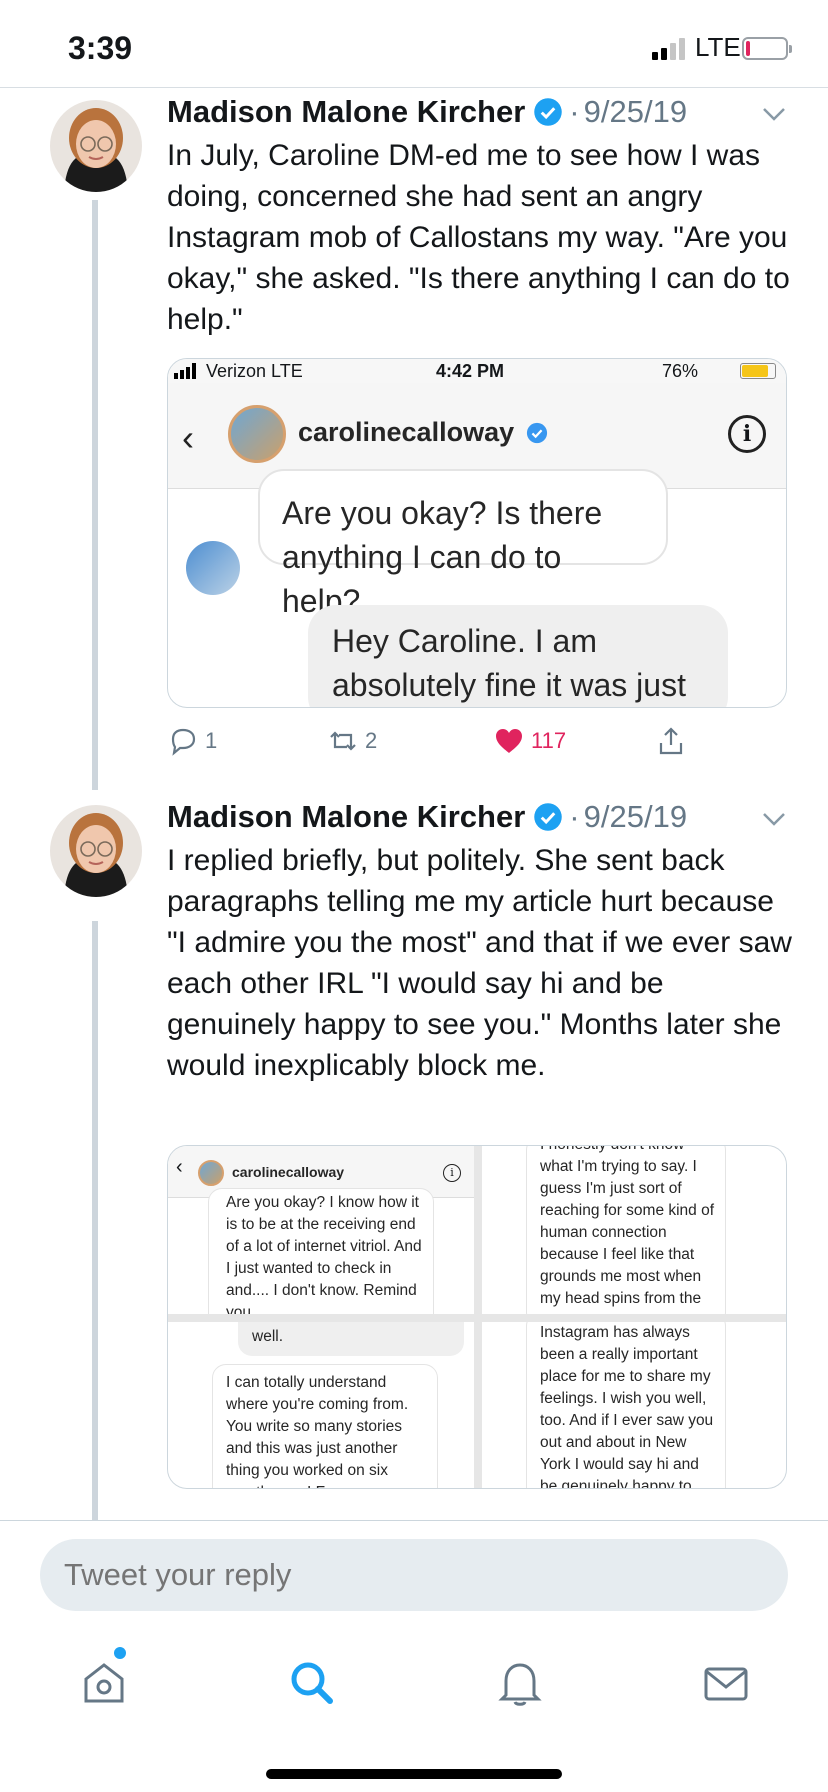 This screenshot has width=828, height=1792. Describe the element at coordinates (414, 44) in the screenshot. I see `status-bar: 3:39 LTE` at that location.